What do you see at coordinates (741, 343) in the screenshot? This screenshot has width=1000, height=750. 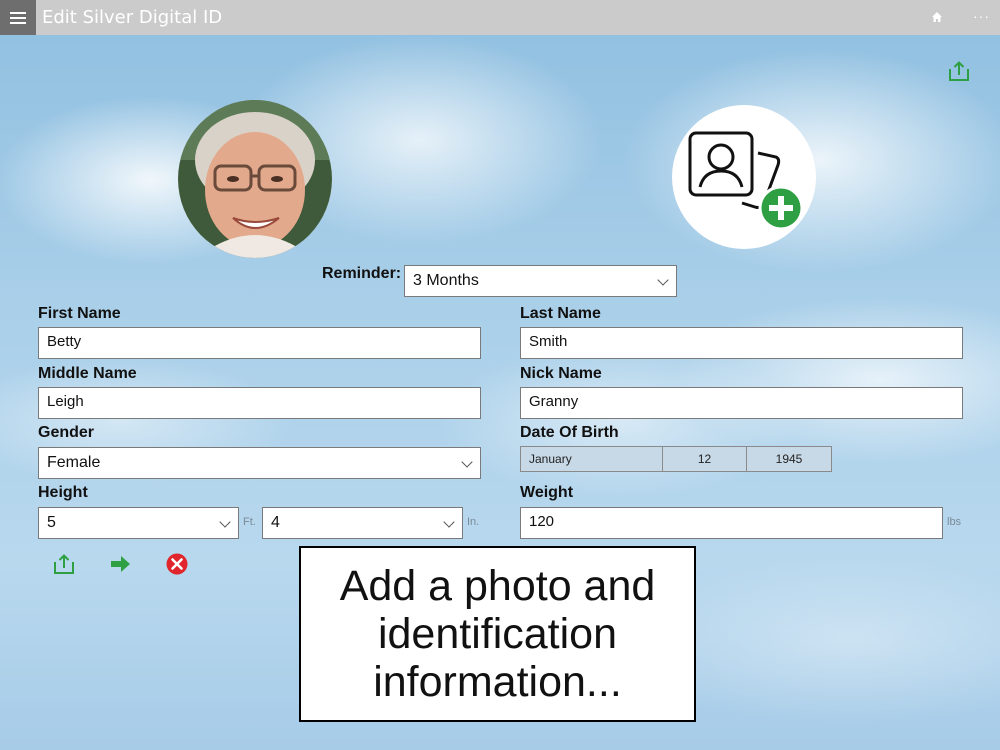 I see `last-name-field: Smith` at bounding box center [741, 343].